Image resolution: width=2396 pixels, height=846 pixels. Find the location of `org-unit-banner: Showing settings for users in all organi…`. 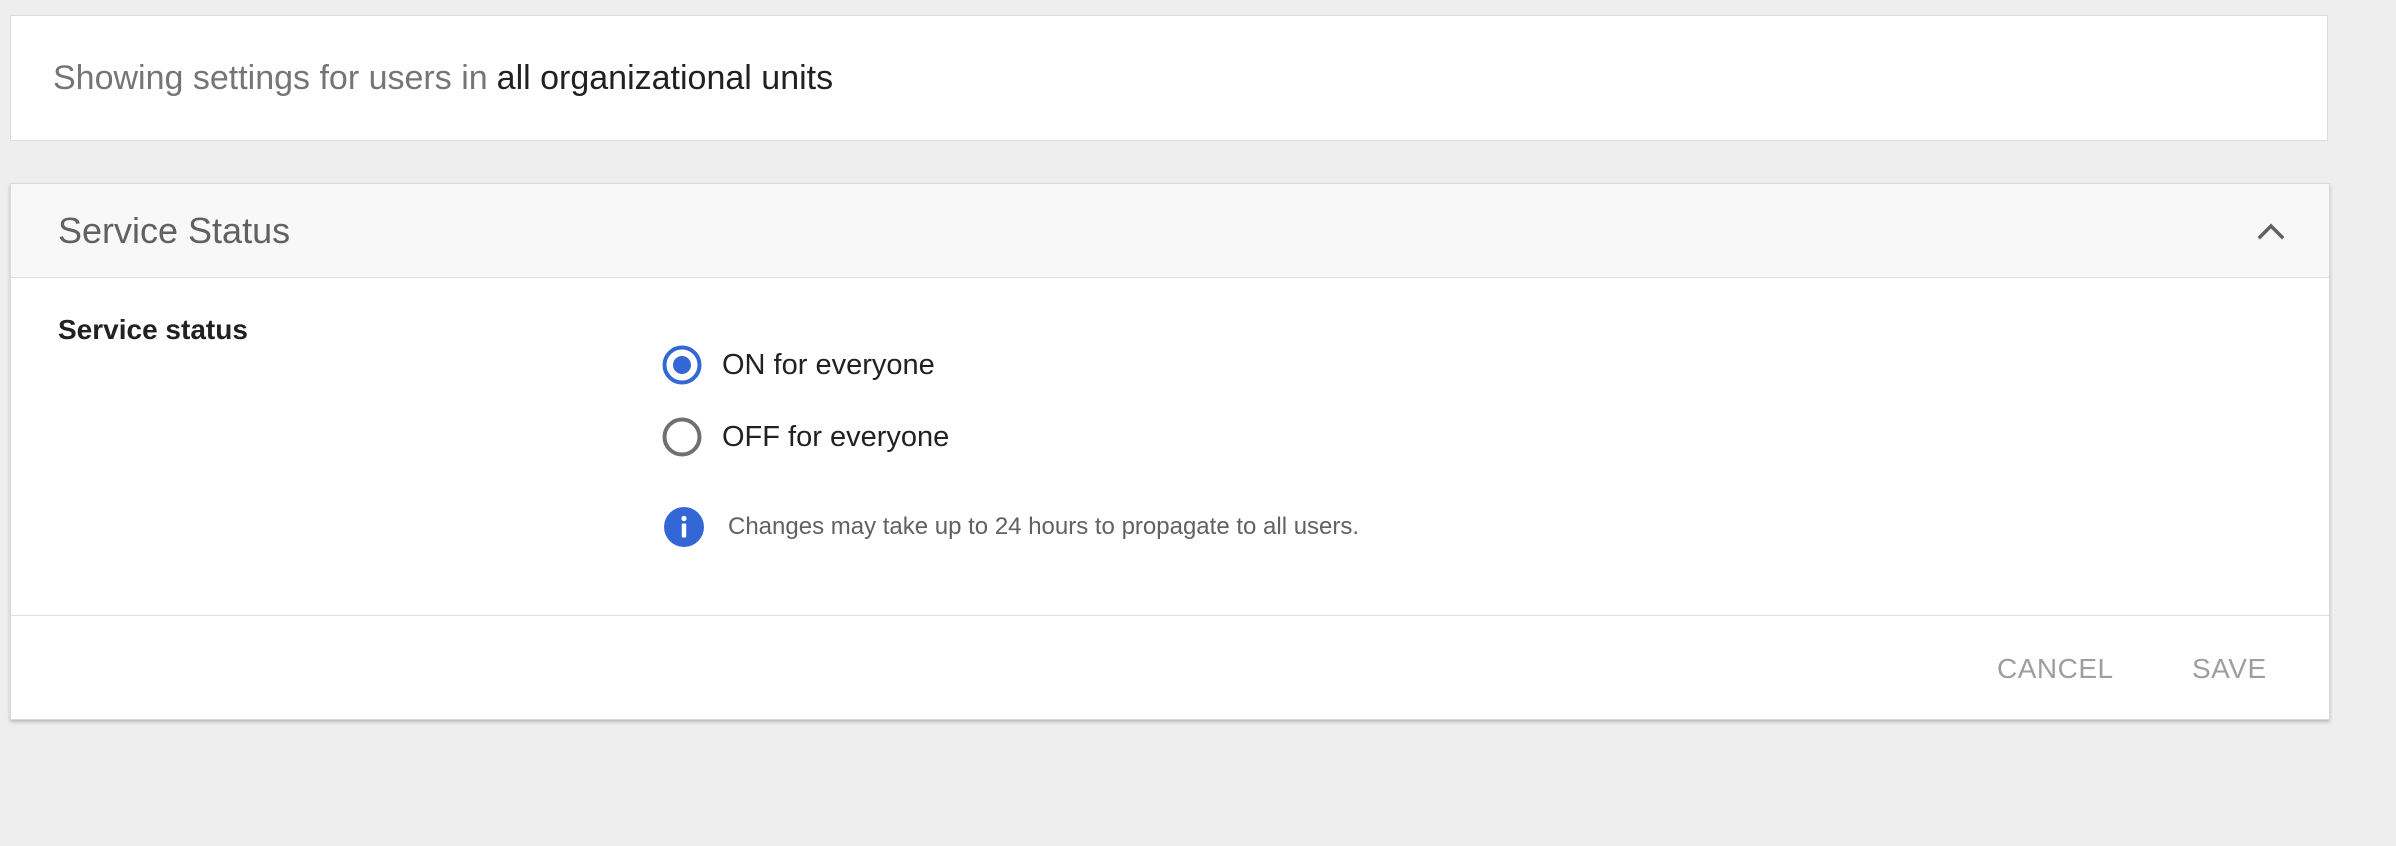

org-unit-banner: Showing settings for users in all organi… is located at coordinates (1169, 78).